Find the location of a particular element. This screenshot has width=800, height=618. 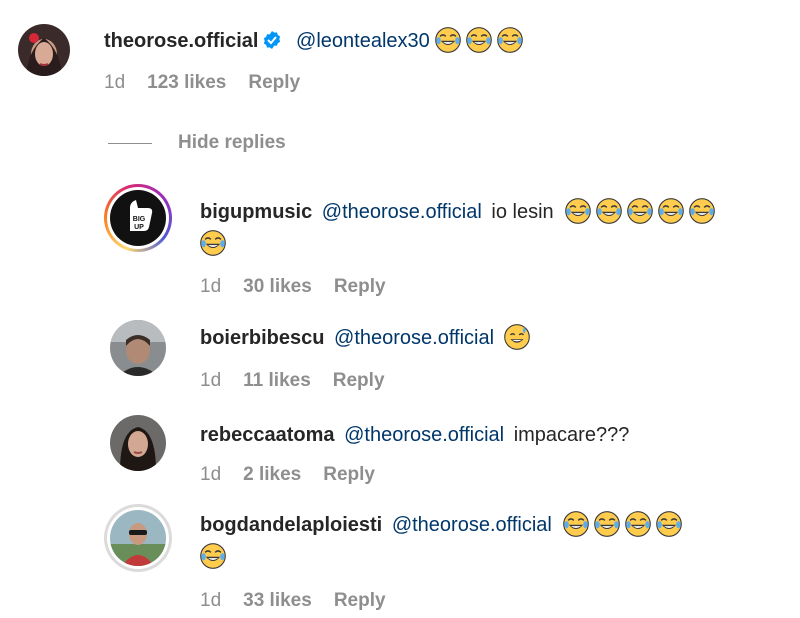

reply-text-line: boierbibescu @theorose.official is located at coordinates (365, 338).